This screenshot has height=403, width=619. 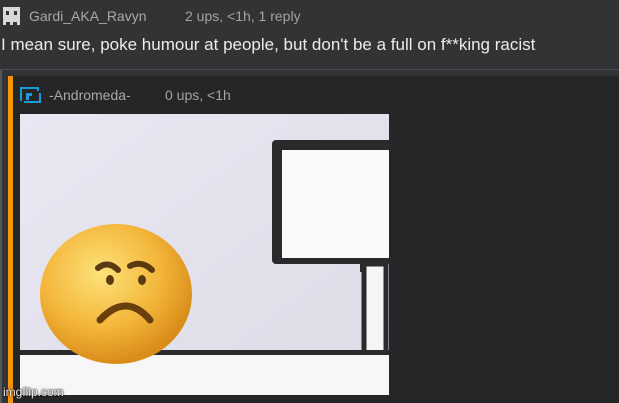 I want to click on imgflip-watermark: imgflip.com, so click(x=33, y=392).